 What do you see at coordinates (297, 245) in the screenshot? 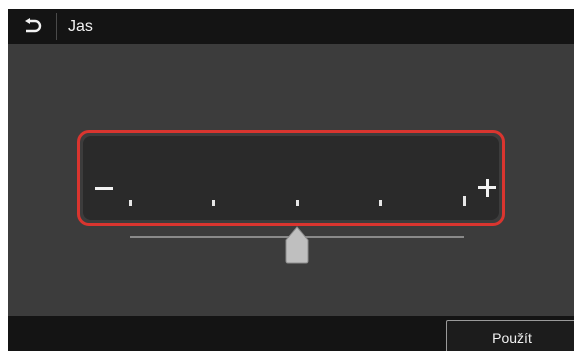
I see `slider-thumb` at bounding box center [297, 245].